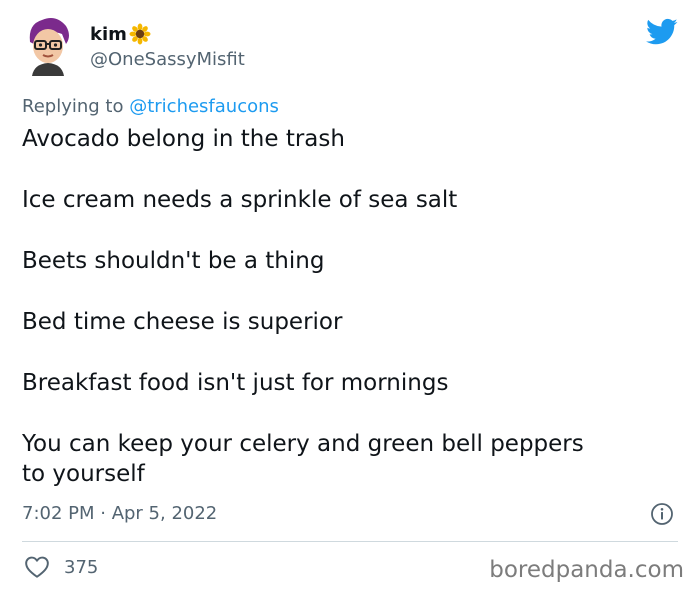 This screenshot has height=593, width=700. What do you see at coordinates (352, 49) in the screenshot?
I see `tweet-header: kim @OneSassyMisfit` at bounding box center [352, 49].